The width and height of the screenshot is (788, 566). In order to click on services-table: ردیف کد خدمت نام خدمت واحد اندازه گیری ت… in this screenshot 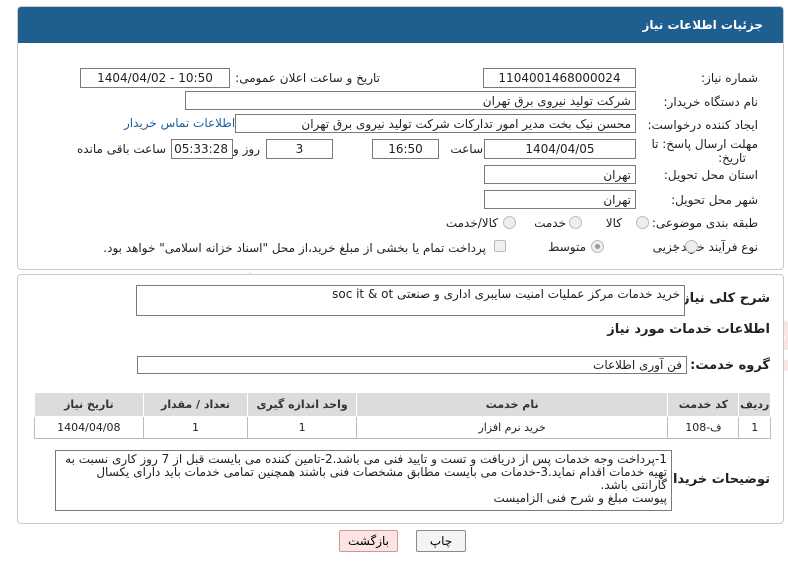, I will do `click(402, 415)`.